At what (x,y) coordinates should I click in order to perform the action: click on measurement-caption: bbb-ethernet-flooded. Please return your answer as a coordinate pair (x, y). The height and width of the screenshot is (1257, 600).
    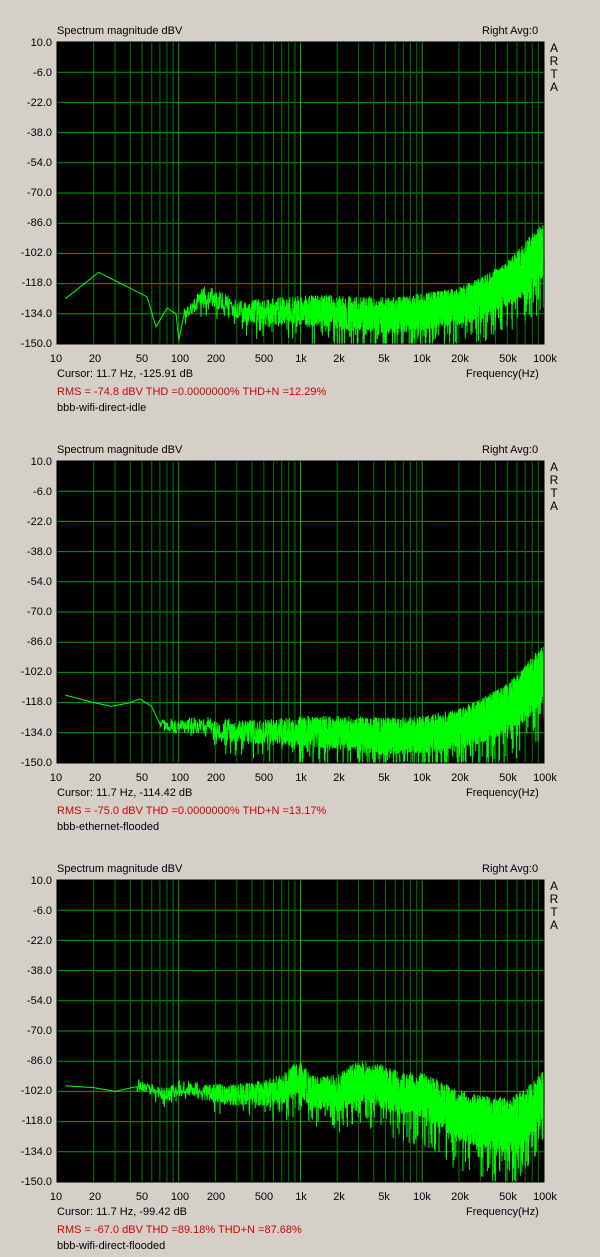
    Looking at the image, I should click on (108, 827).